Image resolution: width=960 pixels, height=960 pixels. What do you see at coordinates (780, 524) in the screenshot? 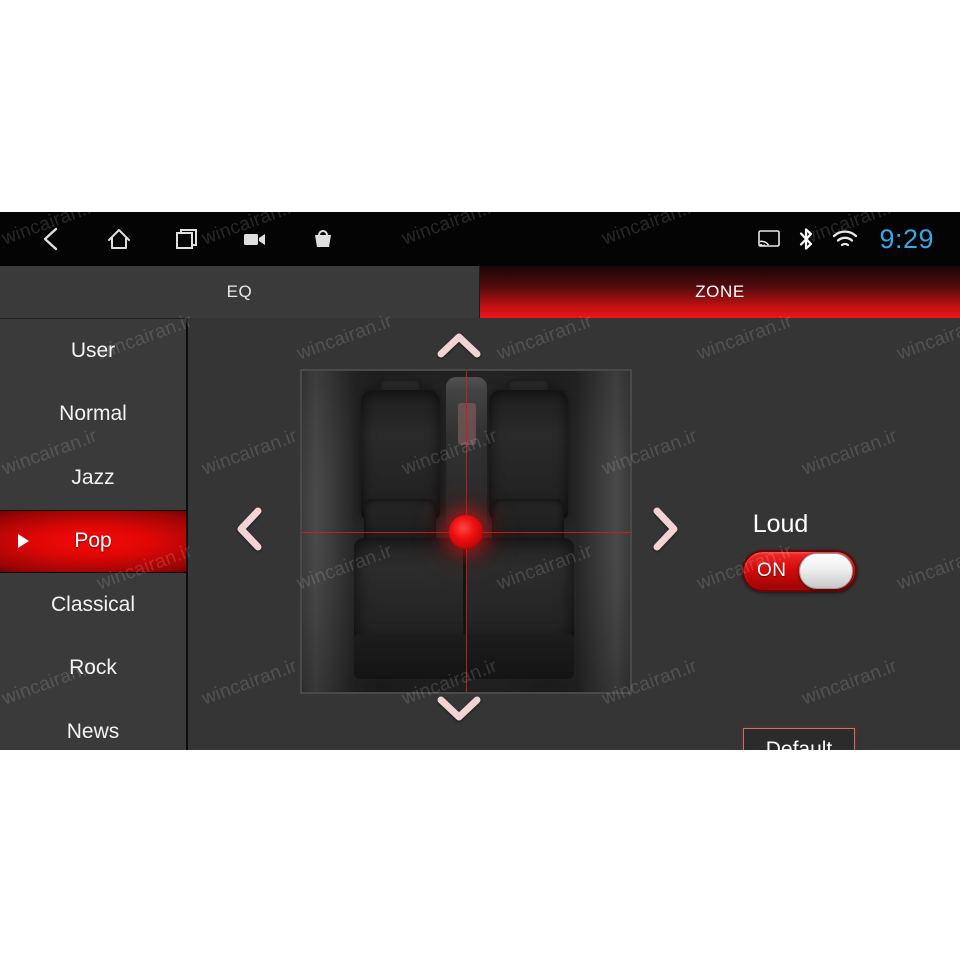
I see `loud-label: Loud` at bounding box center [780, 524].